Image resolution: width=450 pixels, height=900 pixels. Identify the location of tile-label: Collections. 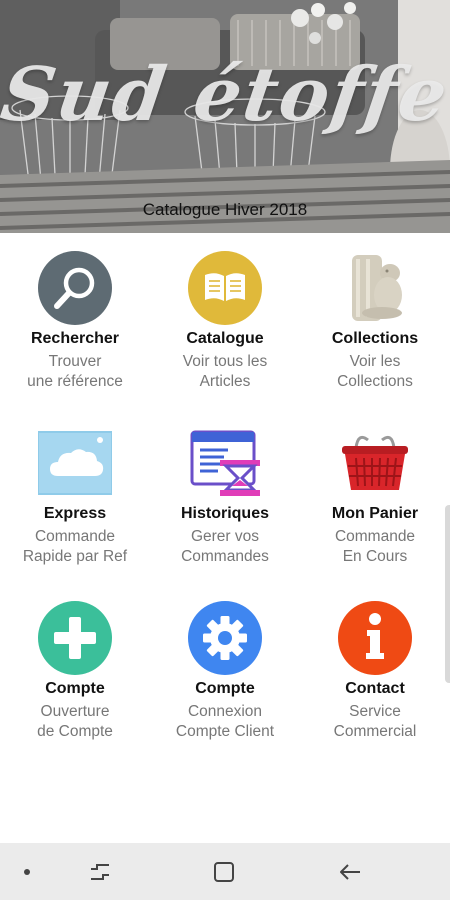
(375, 338).